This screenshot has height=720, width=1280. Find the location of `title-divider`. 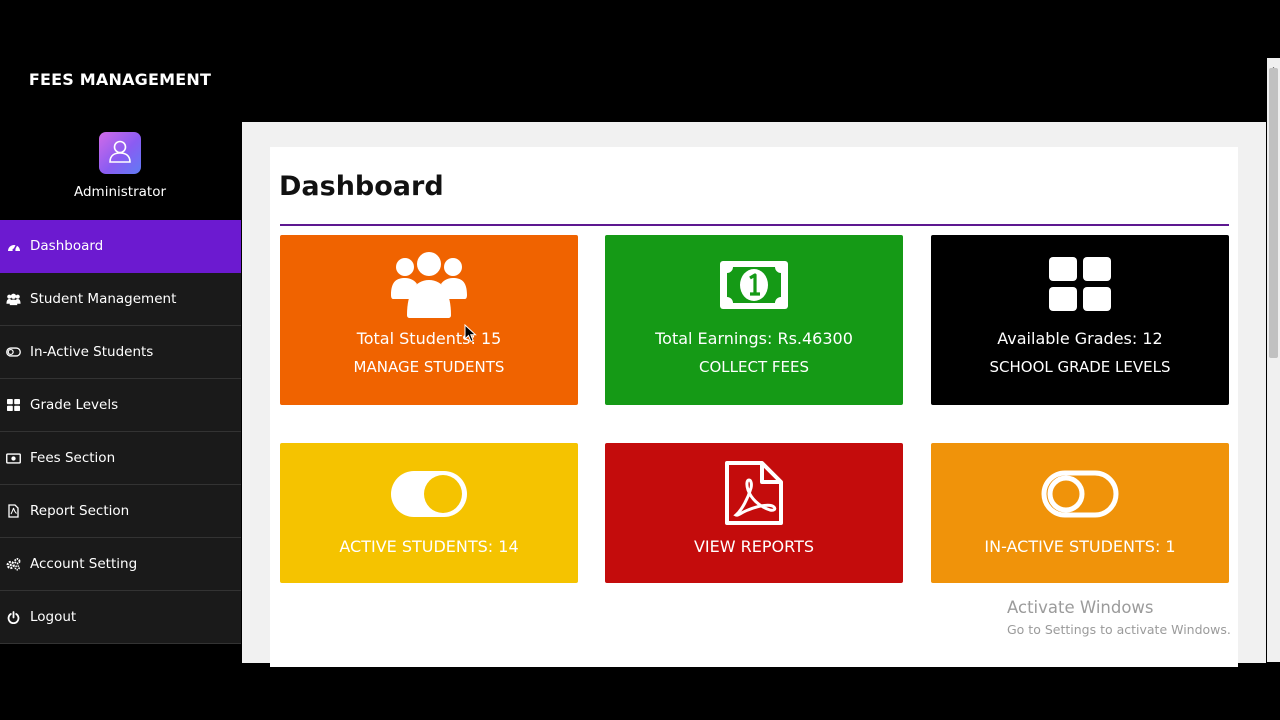

title-divider is located at coordinates (754, 225).